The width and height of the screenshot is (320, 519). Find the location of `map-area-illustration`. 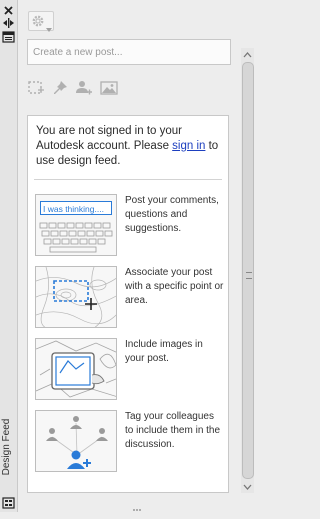

map-area-illustration is located at coordinates (76, 297).